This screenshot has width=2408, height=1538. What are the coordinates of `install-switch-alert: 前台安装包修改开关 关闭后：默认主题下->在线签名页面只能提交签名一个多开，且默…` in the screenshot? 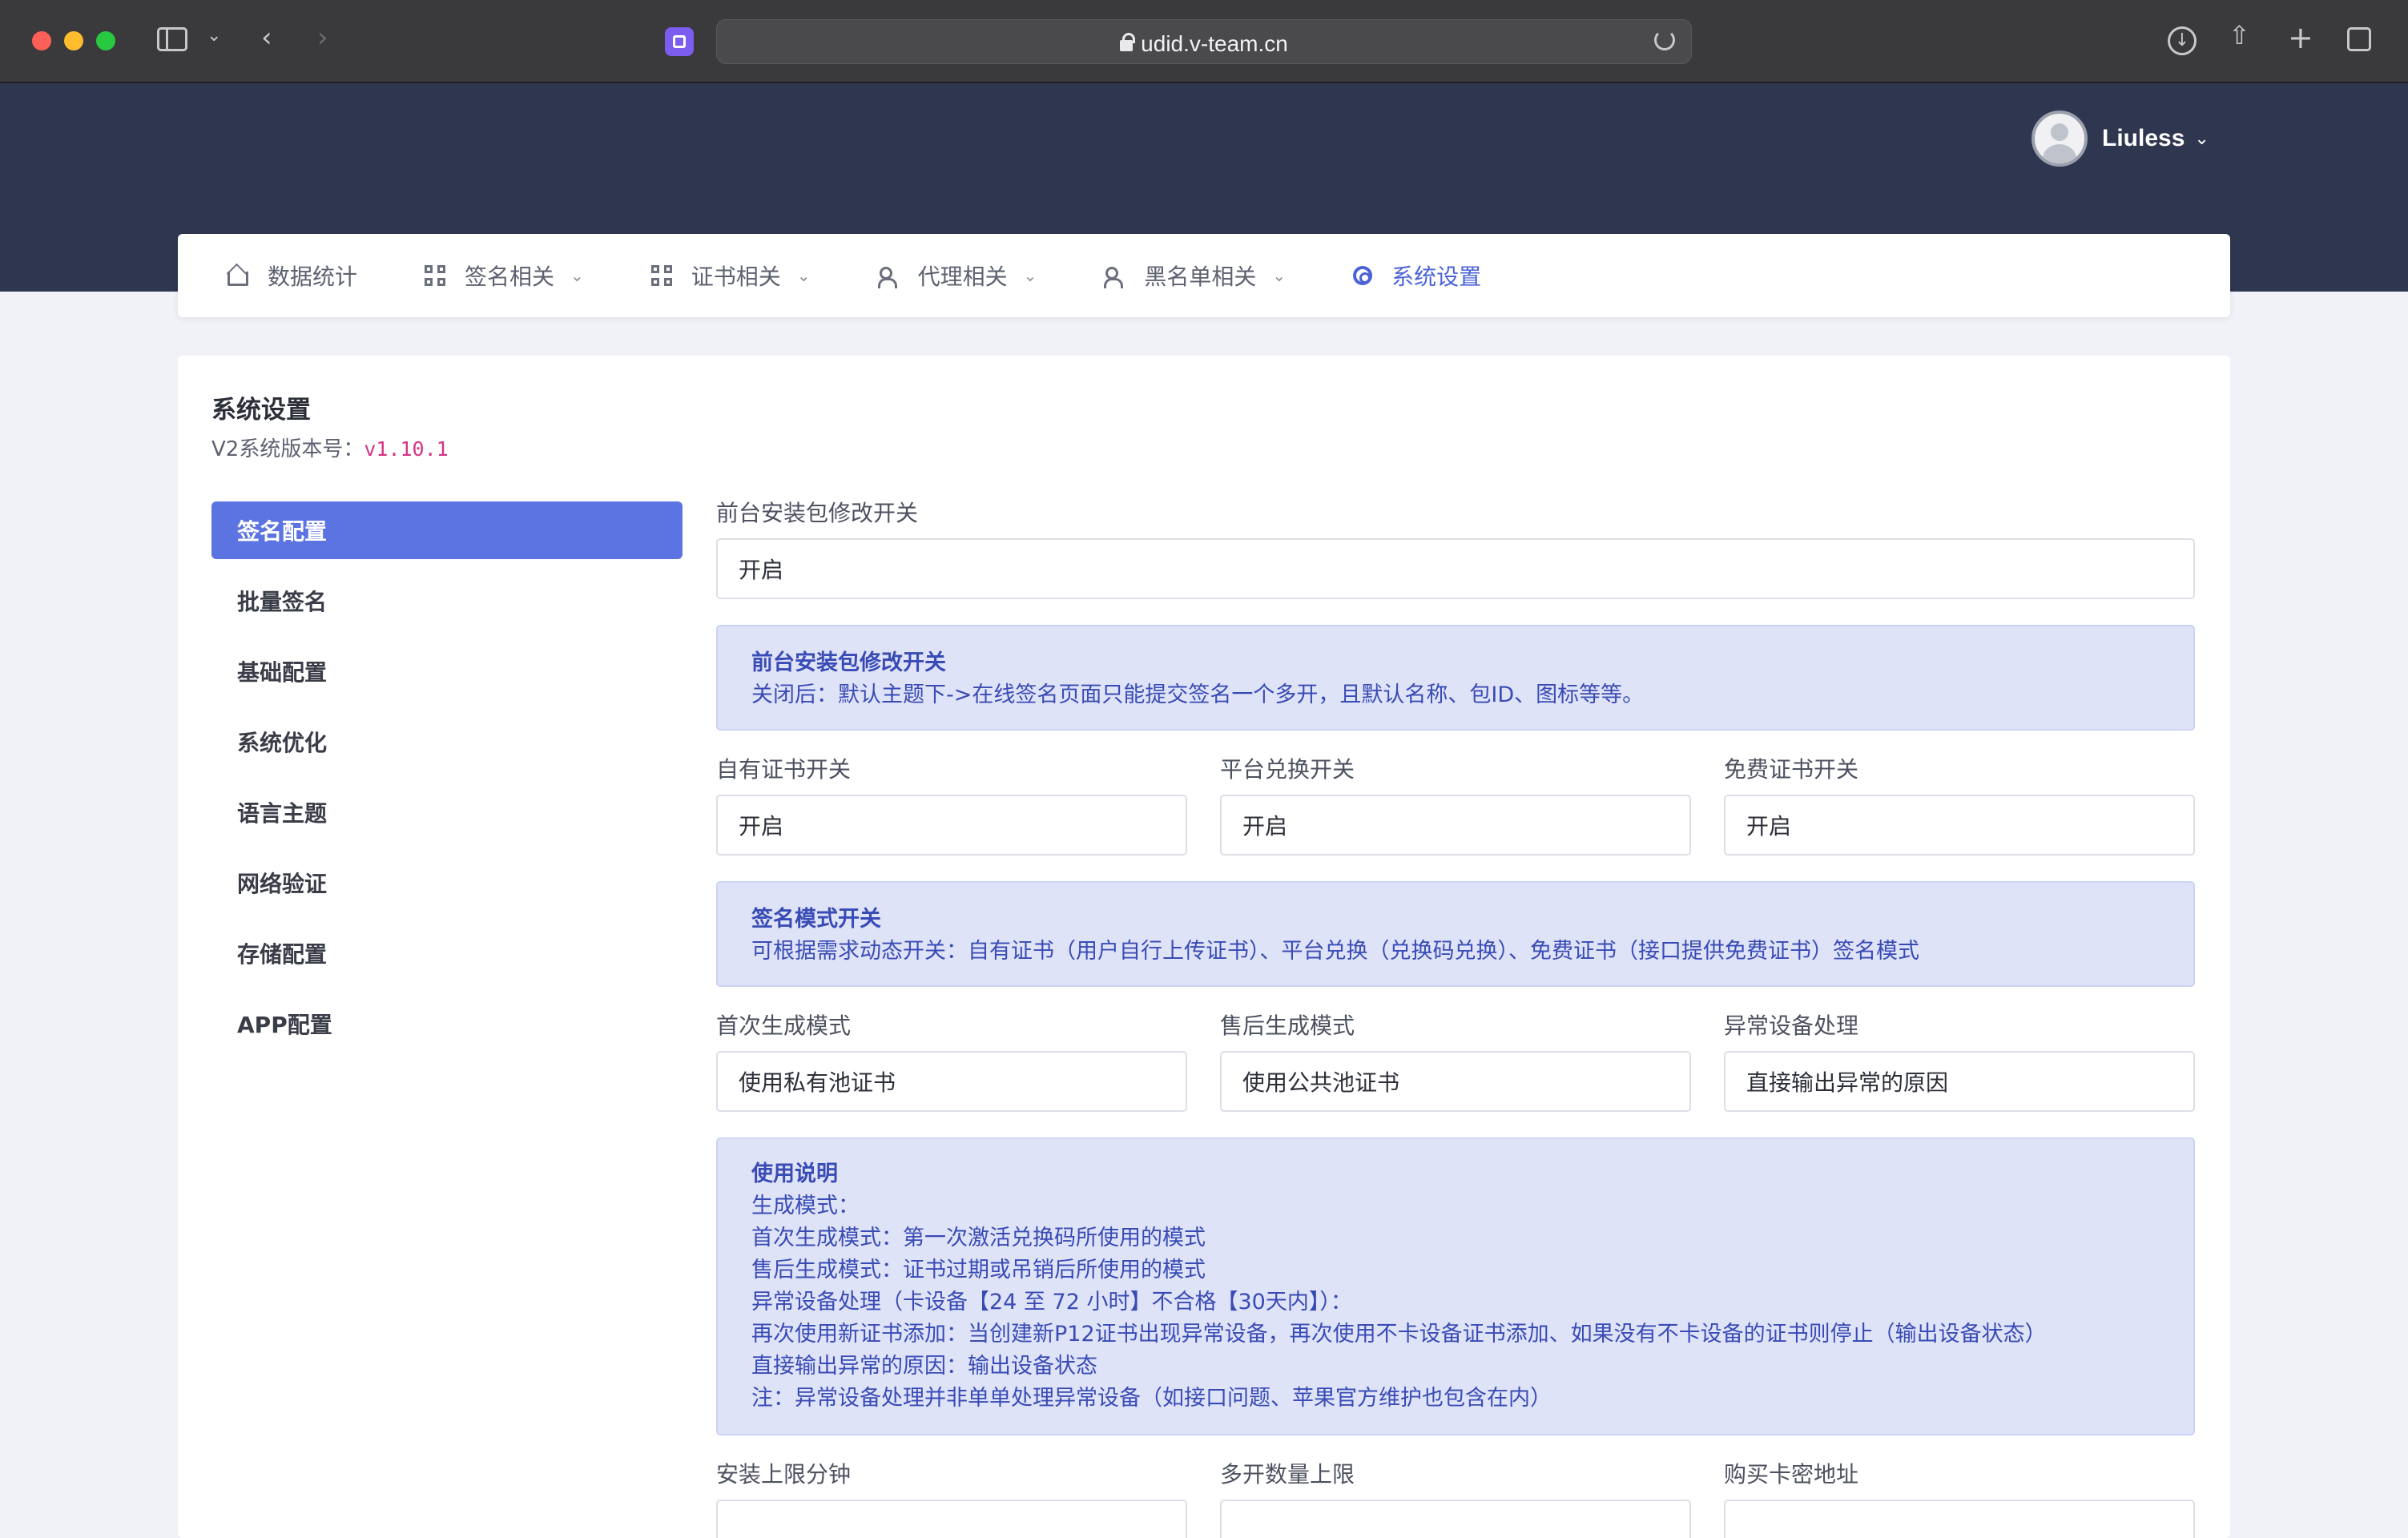 It's located at (1455, 678).